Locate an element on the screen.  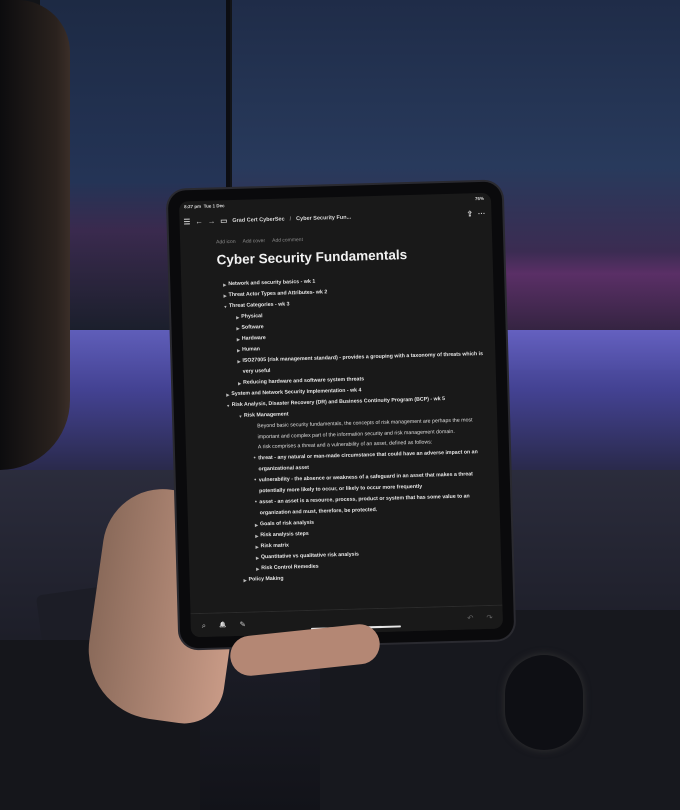
status-time: 8:27 pm is located at coordinates (193, 206).